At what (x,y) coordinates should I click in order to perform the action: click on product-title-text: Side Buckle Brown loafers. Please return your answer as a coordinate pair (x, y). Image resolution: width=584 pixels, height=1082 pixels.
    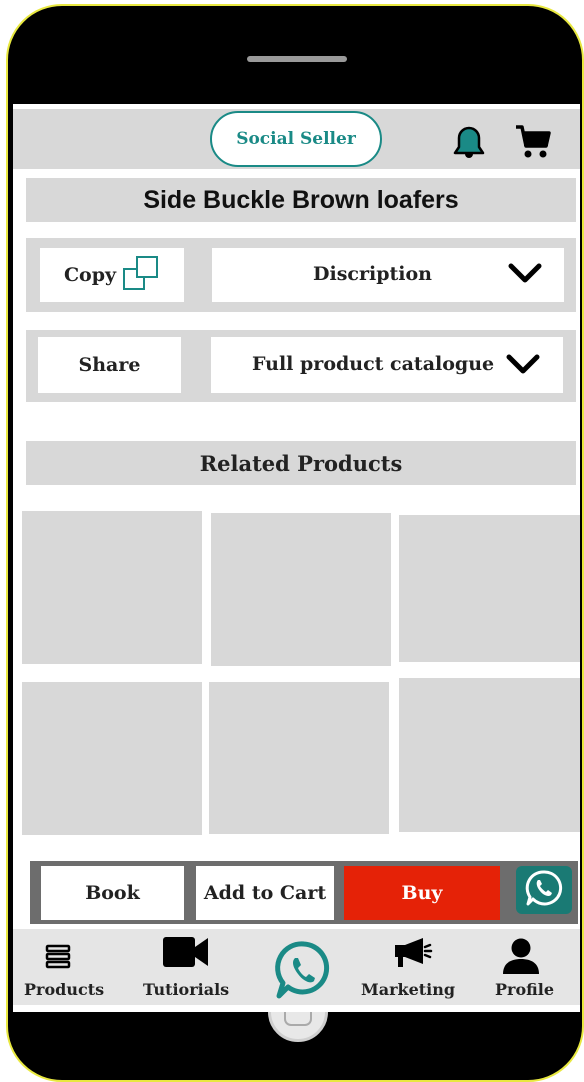
    Looking at the image, I should click on (301, 199).